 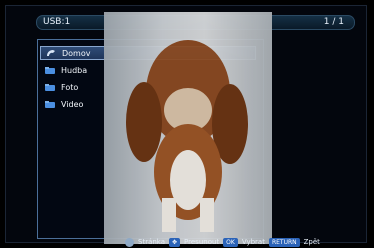 I want to click on home-icon, so click(x=51, y=53).